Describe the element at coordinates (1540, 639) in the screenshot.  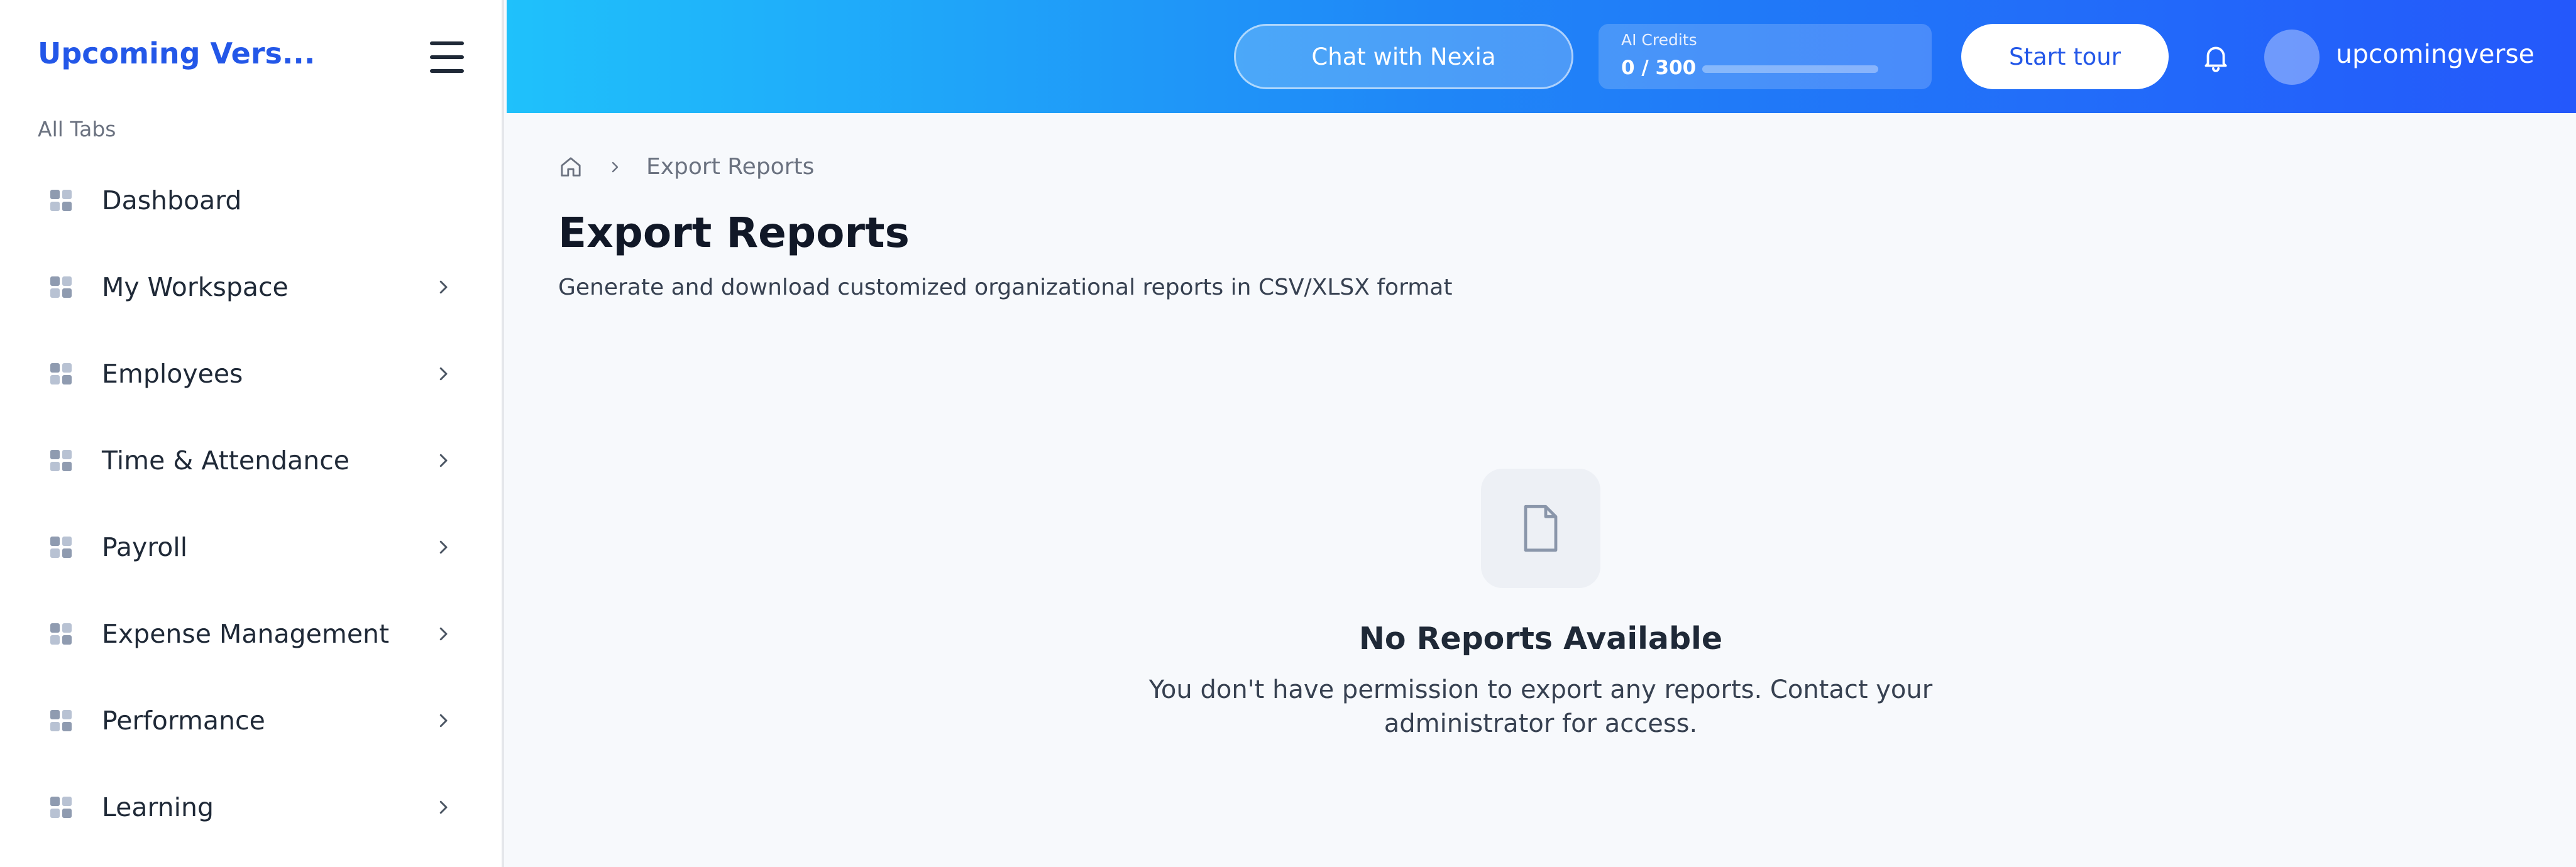
I see `empty-state-title: No Reports Available` at that location.